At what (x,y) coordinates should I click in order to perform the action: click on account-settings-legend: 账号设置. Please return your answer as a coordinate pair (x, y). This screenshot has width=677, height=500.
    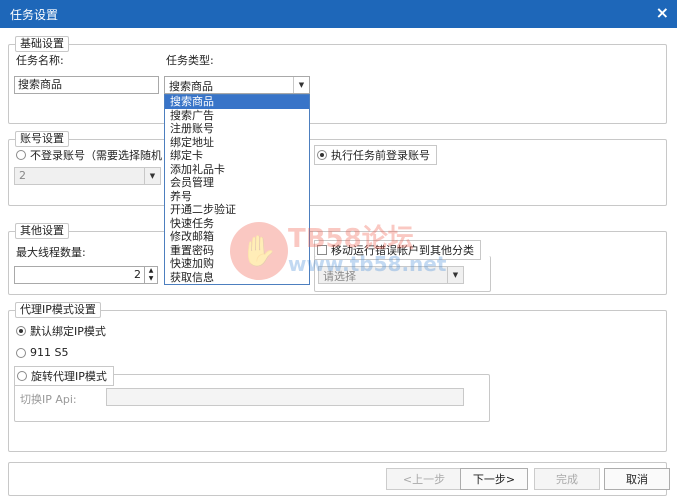
    Looking at the image, I should click on (42, 139).